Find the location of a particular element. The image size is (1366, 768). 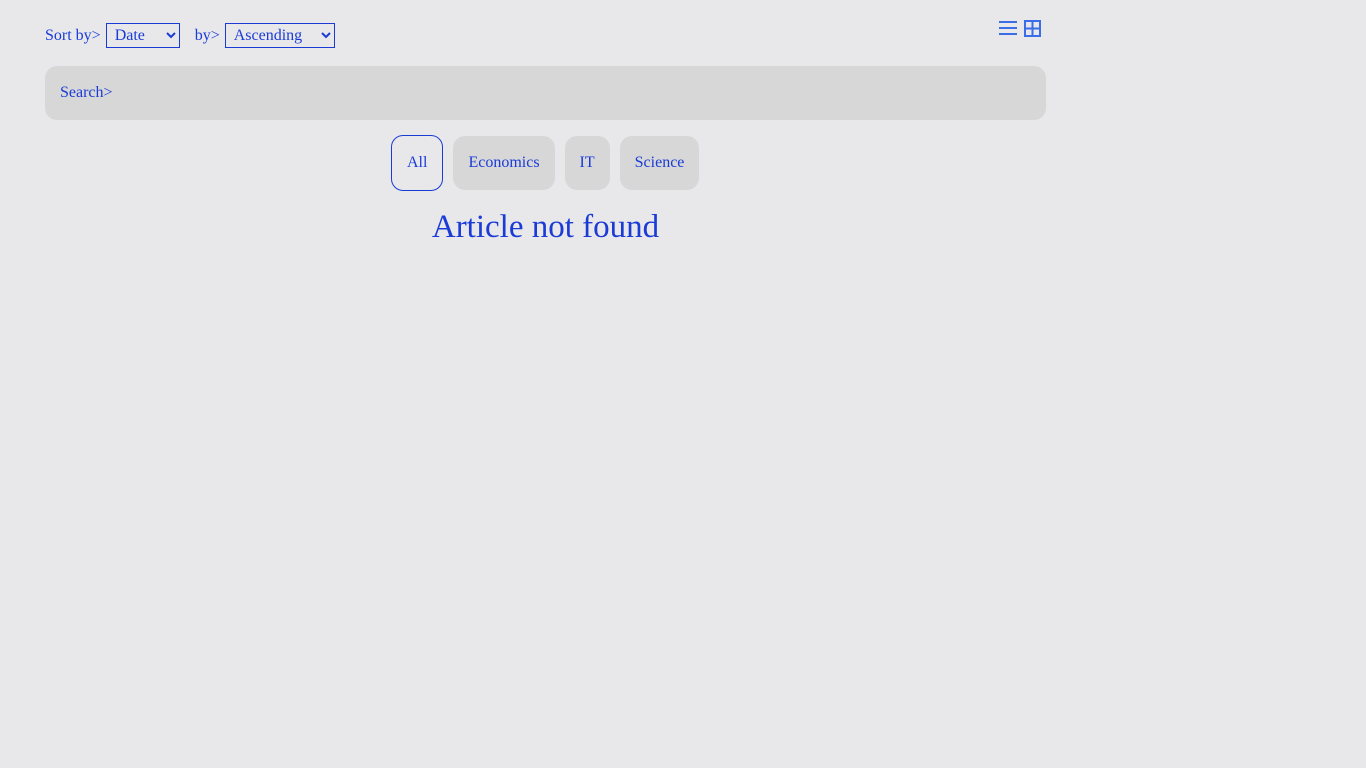

category-filters: All Economics IT Science is located at coordinates (545, 163).